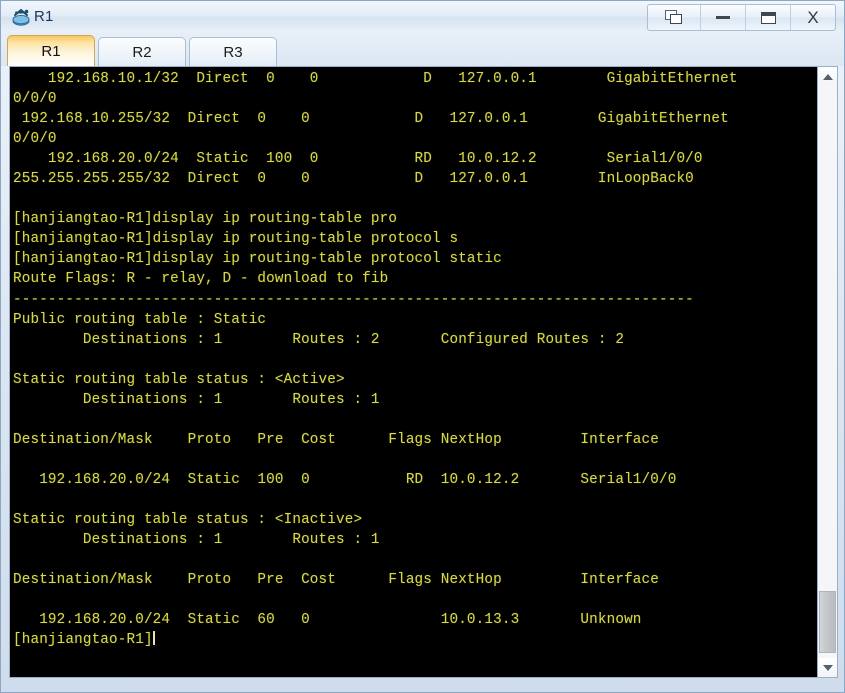 This screenshot has height=693, width=845. I want to click on terminal-scrollbar, so click(827, 372).